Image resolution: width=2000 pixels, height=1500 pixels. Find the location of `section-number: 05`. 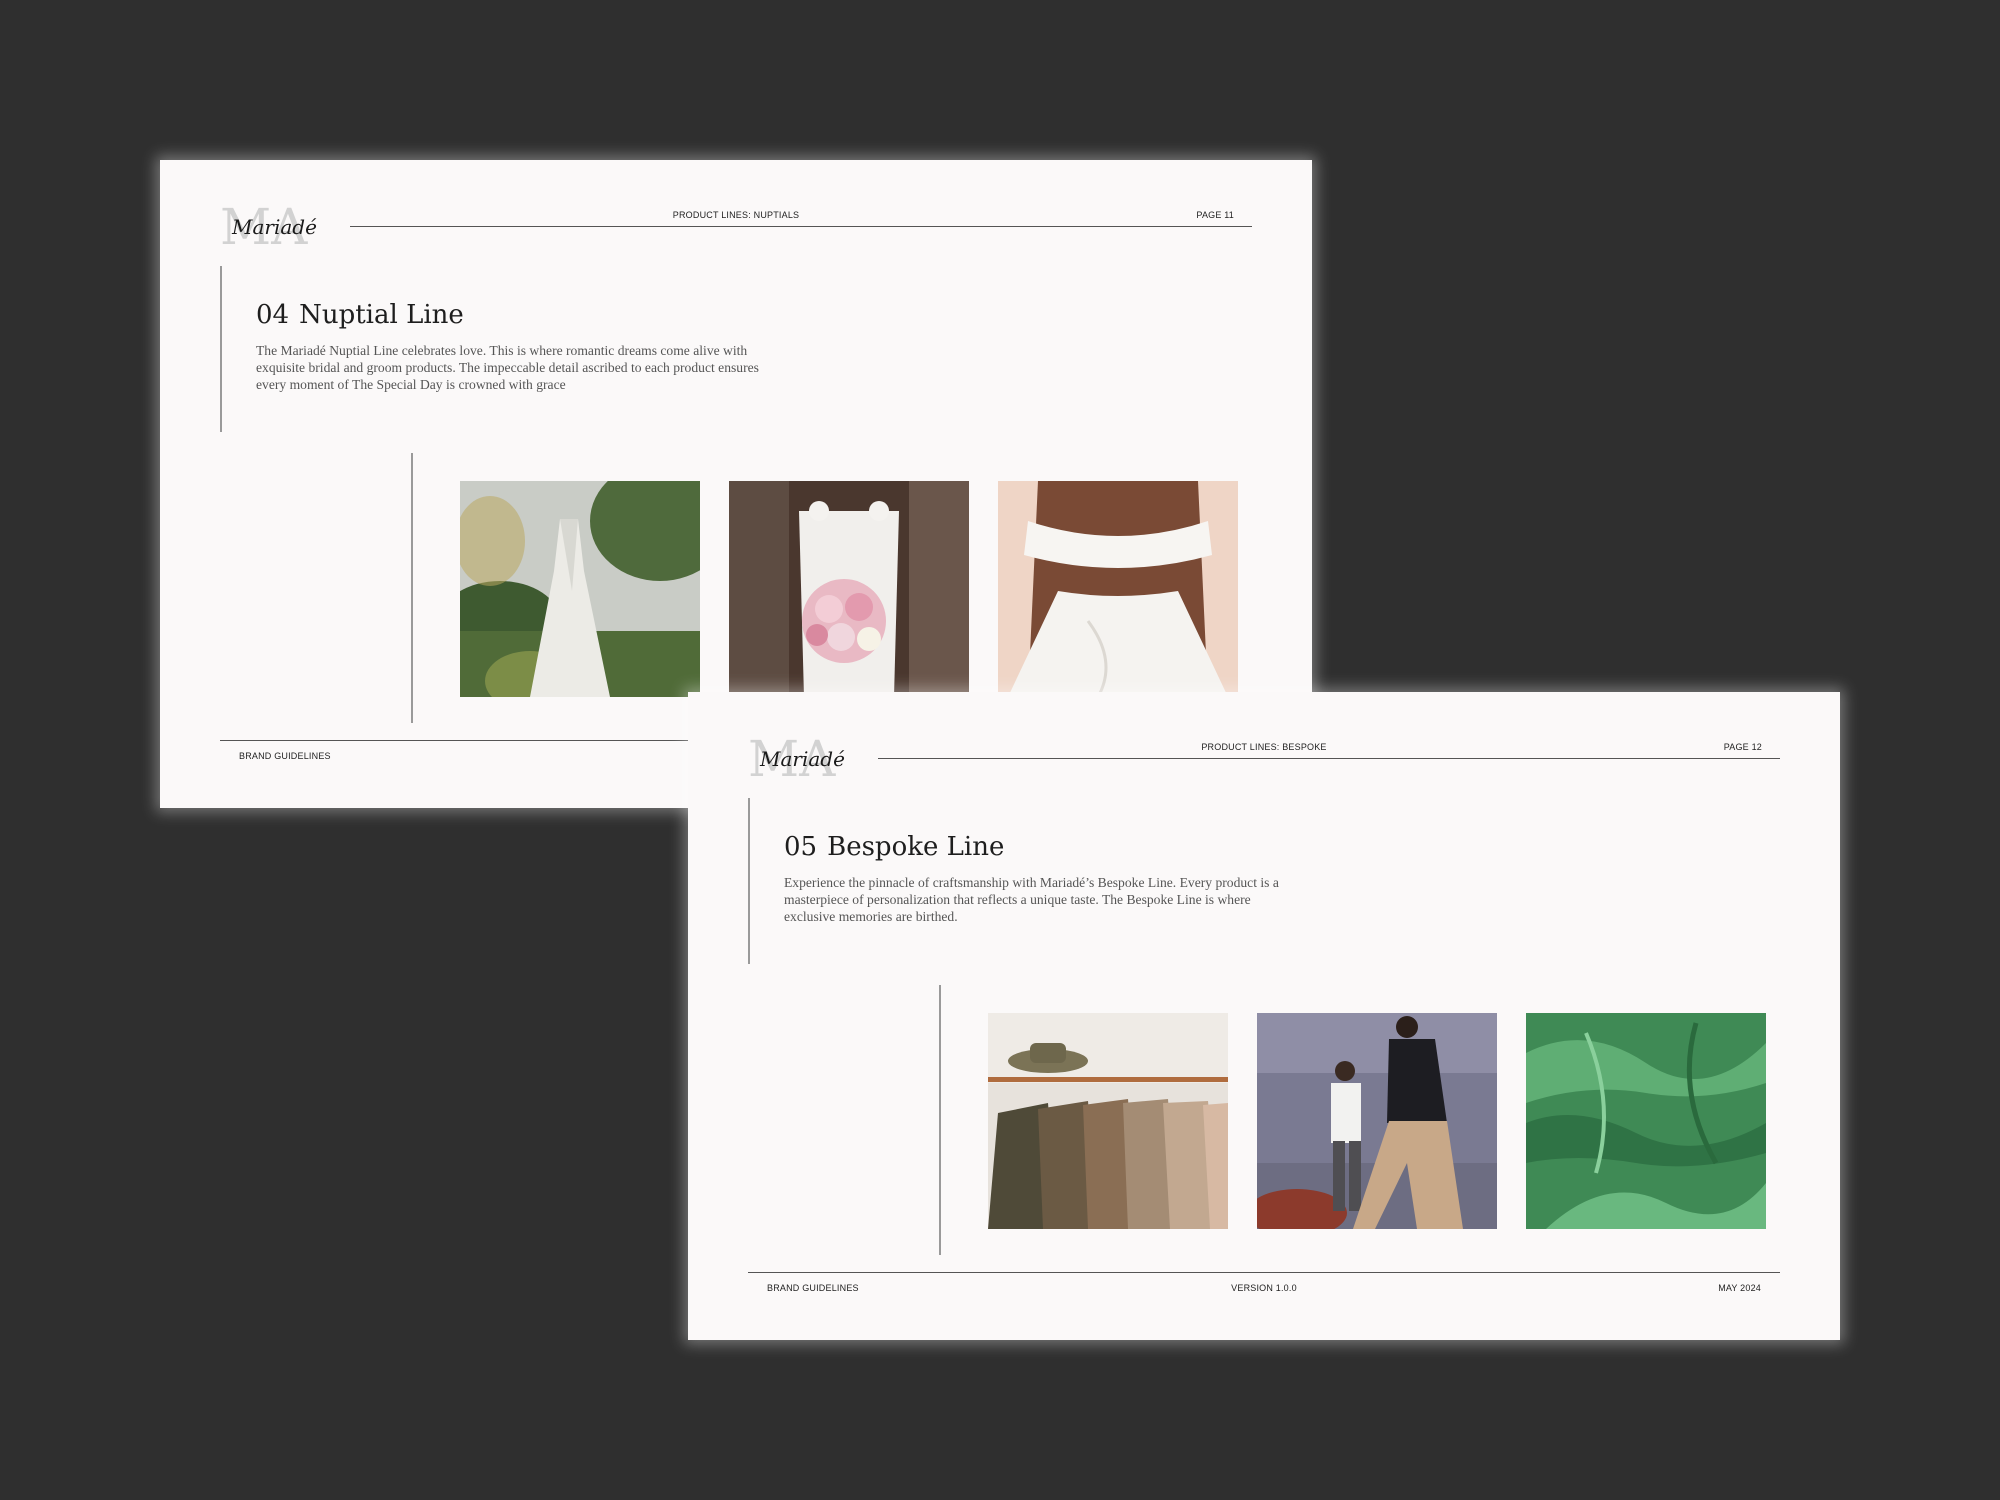

section-number: 05 is located at coordinates (801, 847).